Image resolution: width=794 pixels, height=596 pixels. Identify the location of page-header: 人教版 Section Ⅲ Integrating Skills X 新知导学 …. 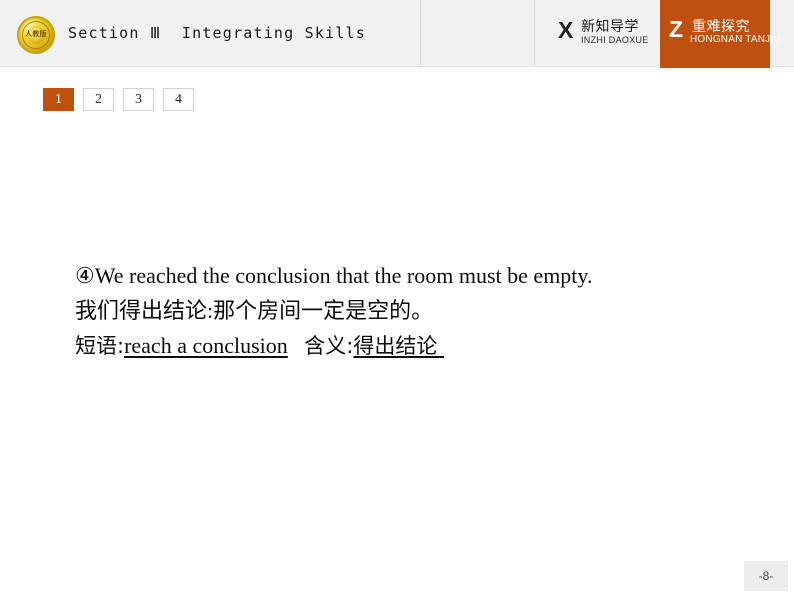
(397, 34).